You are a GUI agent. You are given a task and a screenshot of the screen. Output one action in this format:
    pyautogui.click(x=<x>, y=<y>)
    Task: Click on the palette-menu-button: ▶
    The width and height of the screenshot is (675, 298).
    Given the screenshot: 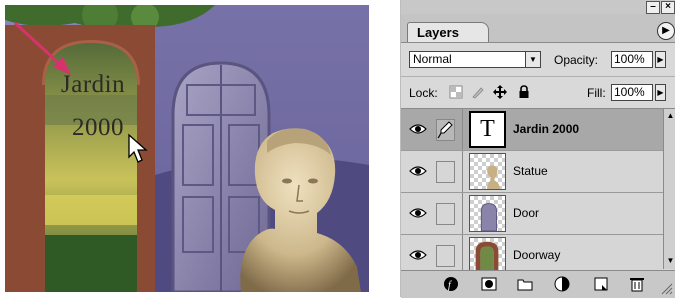 What is the action you would take?
    pyautogui.click(x=666, y=31)
    